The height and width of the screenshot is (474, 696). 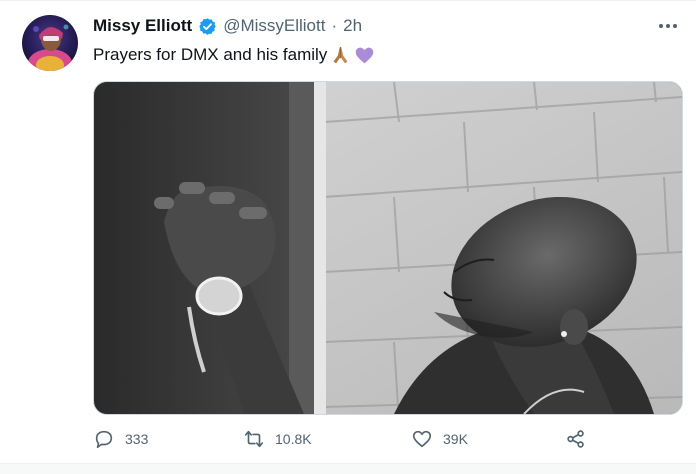 I want to click on reply-count: 333, so click(x=137, y=439).